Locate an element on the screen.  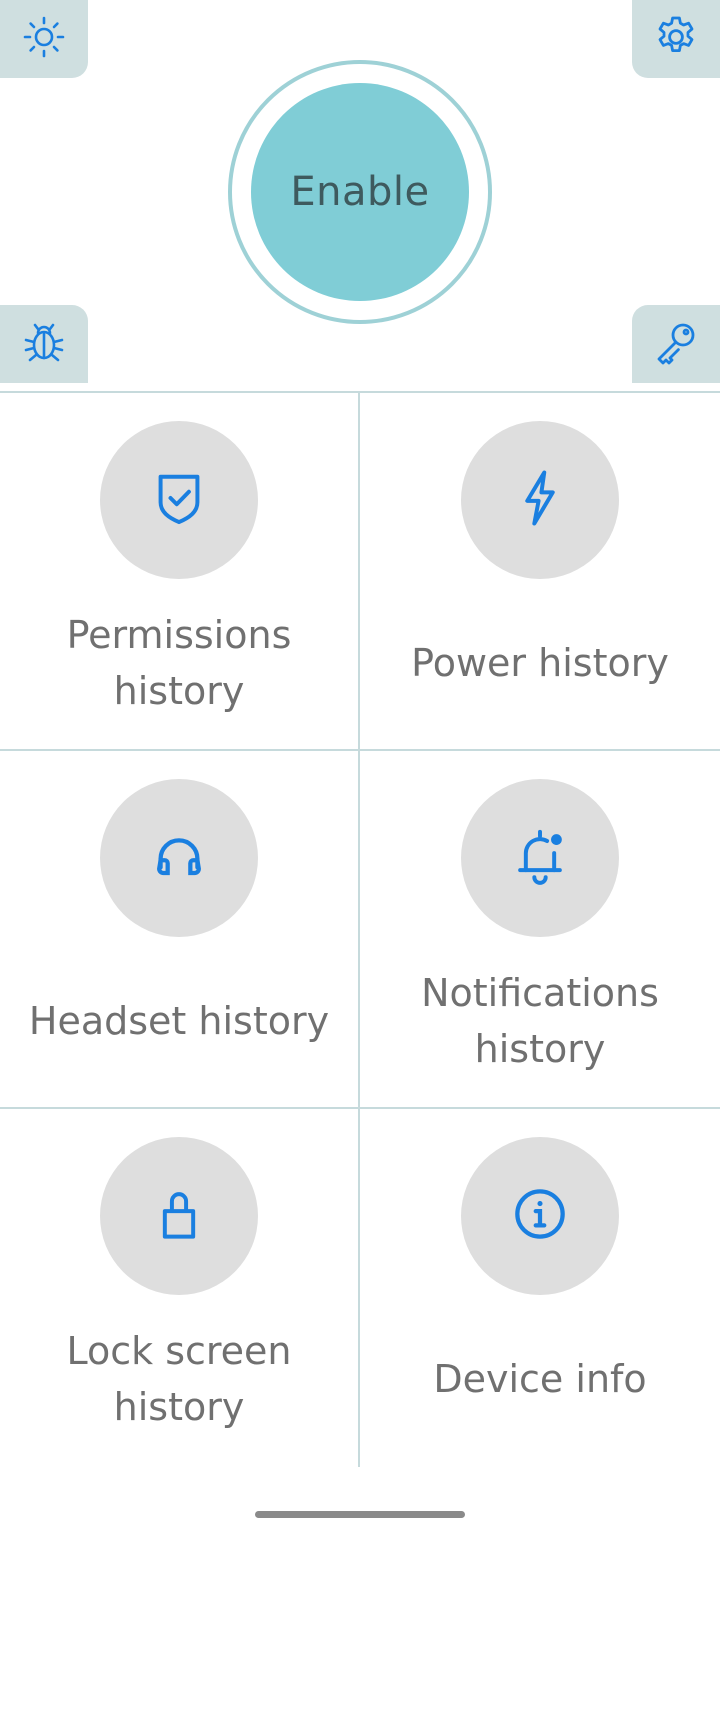
bug-icon is located at coordinates (44, 344).